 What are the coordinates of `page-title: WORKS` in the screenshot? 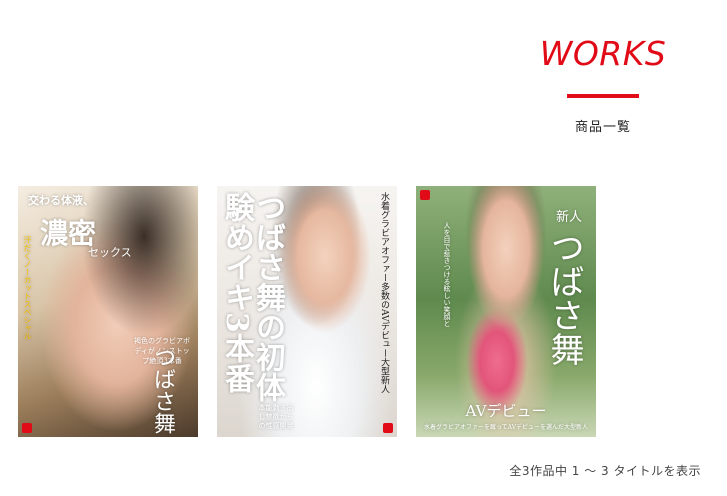 It's located at (603, 53).